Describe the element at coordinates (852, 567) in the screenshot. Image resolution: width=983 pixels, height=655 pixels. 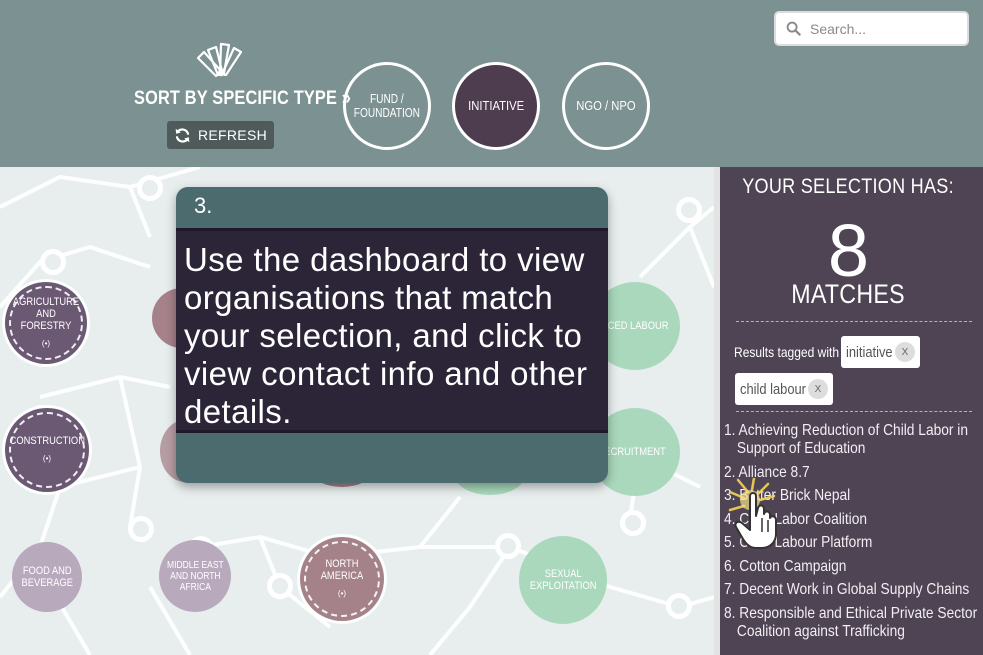
I see `result-link: 6. Cotton Campaign` at that location.